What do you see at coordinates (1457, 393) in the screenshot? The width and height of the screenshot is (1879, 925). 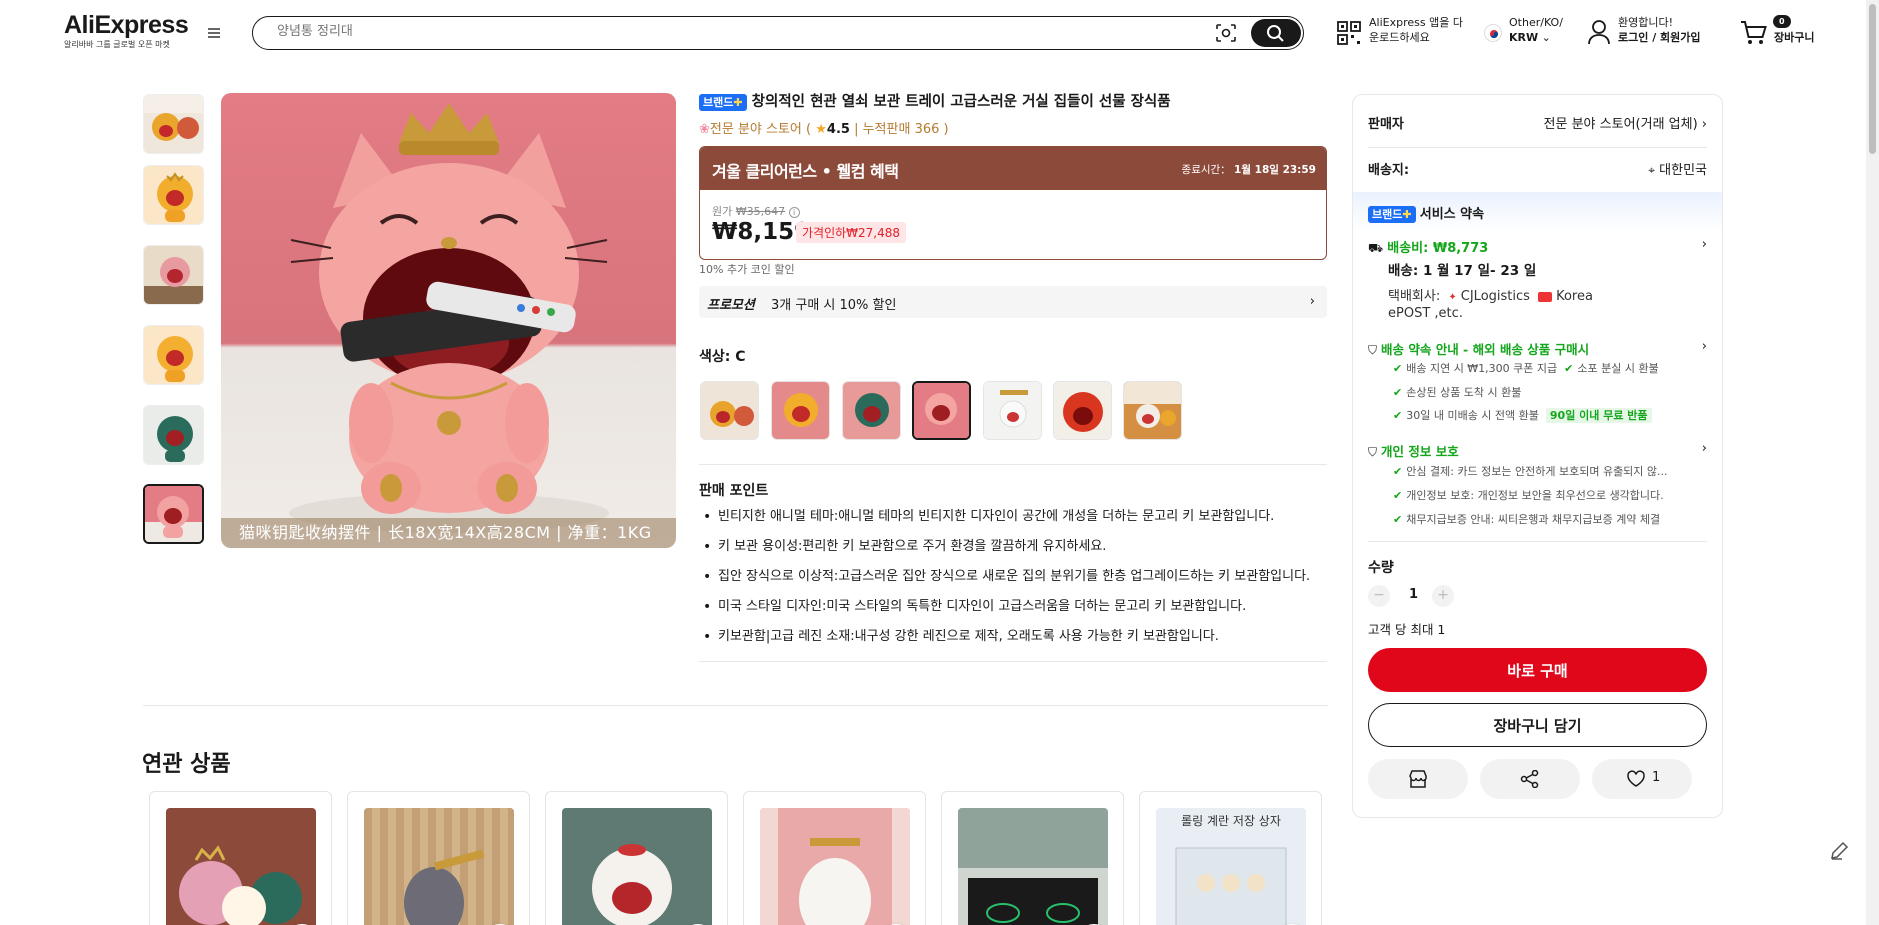 I see `guarantee-item: ✔ 손상된 상품 도착 시 환불` at bounding box center [1457, 393].